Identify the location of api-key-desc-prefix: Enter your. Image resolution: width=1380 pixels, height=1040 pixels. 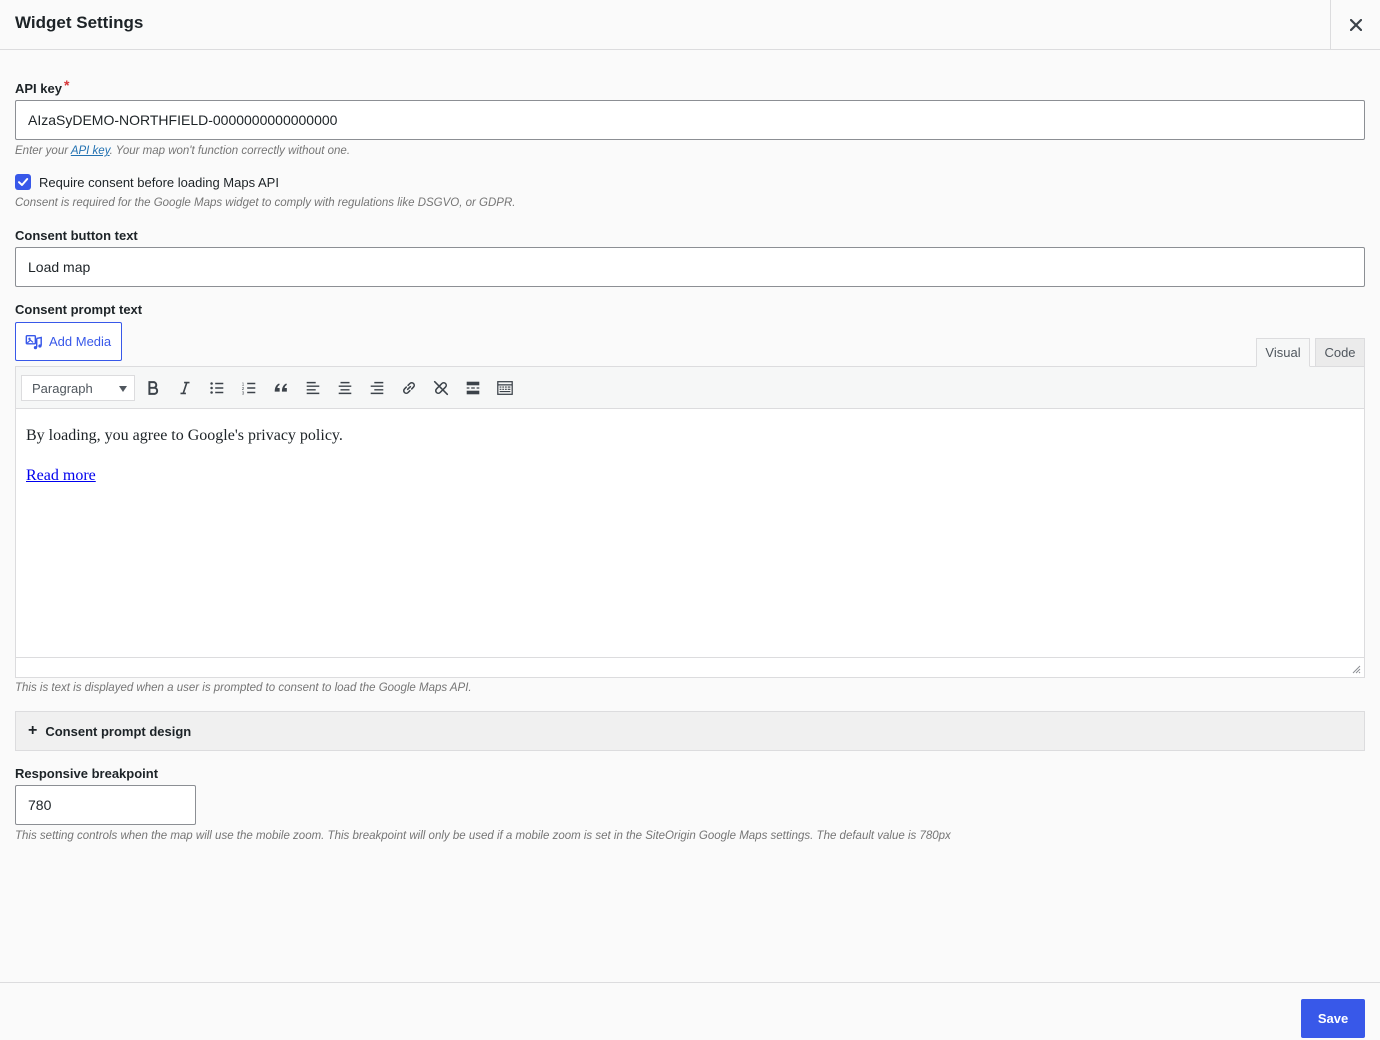
(43, 151).